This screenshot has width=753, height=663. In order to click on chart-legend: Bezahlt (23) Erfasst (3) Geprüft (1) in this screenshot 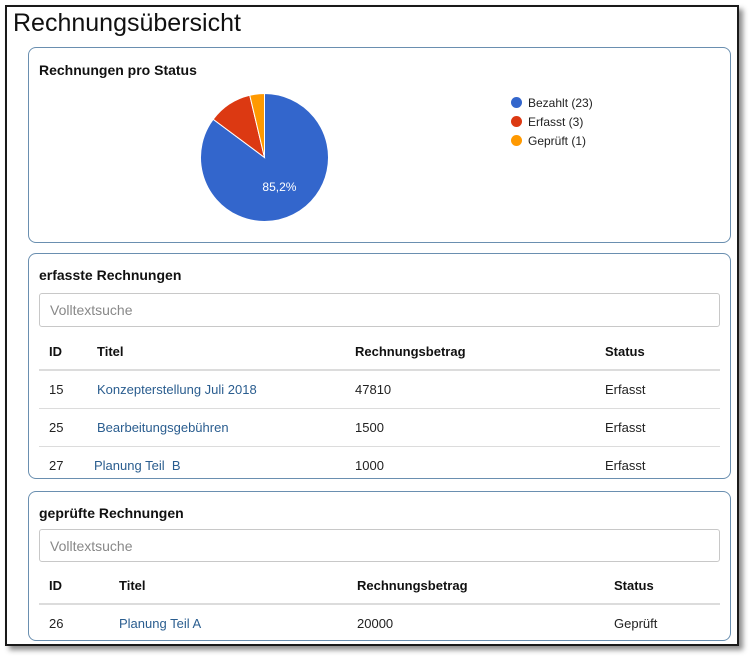, I will do `click(552, 121)`.